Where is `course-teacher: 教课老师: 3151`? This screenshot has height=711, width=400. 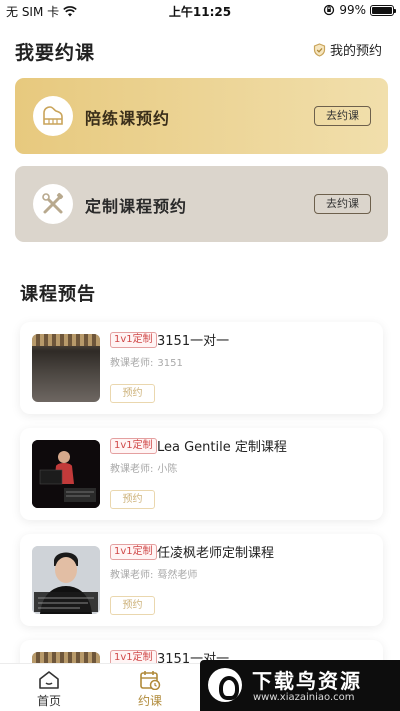 course-teacher: 教课老师: 3151 is located at coordinates (146, 361).